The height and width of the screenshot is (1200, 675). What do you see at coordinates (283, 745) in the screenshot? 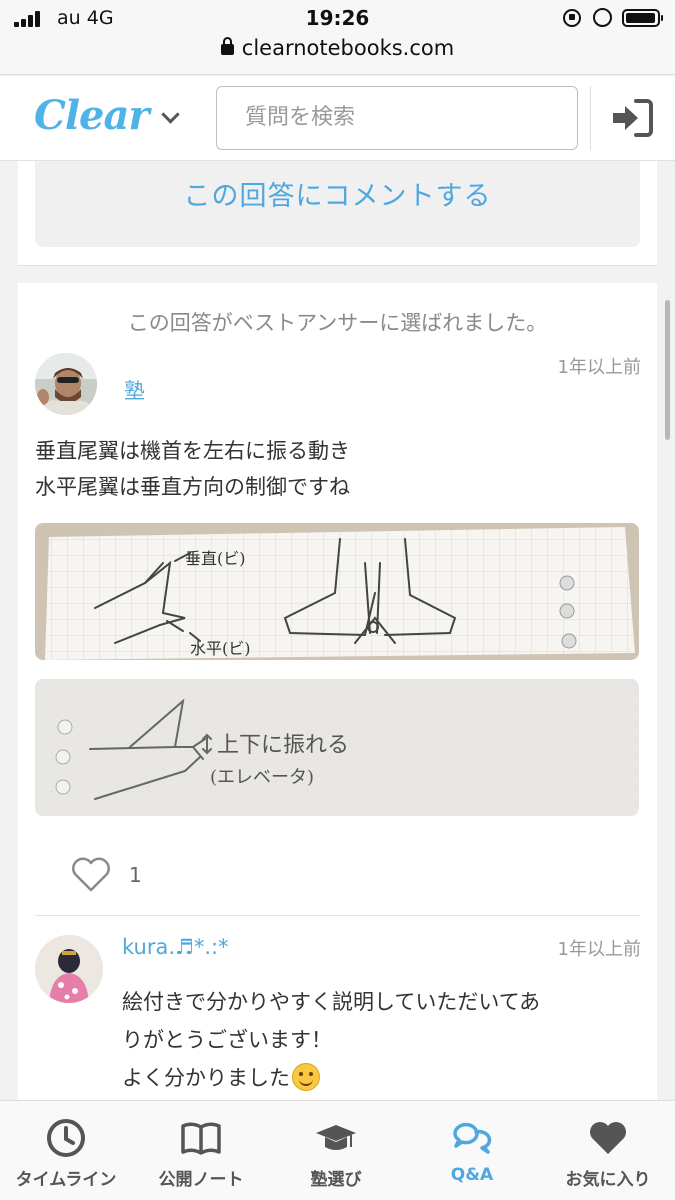
I see `sketch-label-up-down: 上下に振れる` at bounding box center [283, 745].